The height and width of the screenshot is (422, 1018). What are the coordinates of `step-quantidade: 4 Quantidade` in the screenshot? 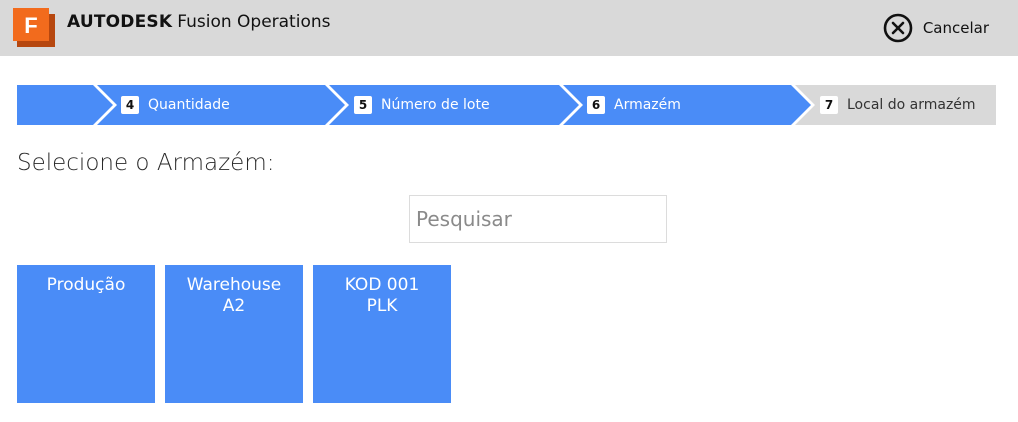 It's located at (175, 105).